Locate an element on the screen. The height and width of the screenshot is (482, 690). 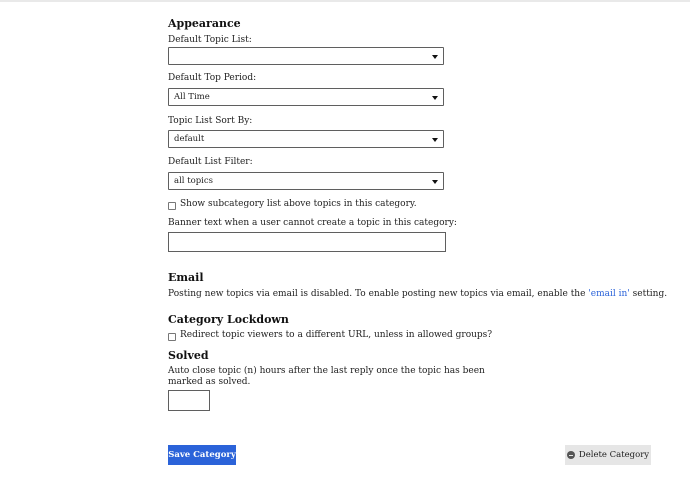
email-in-link: 'email in' is located at coordinates (608, 294).